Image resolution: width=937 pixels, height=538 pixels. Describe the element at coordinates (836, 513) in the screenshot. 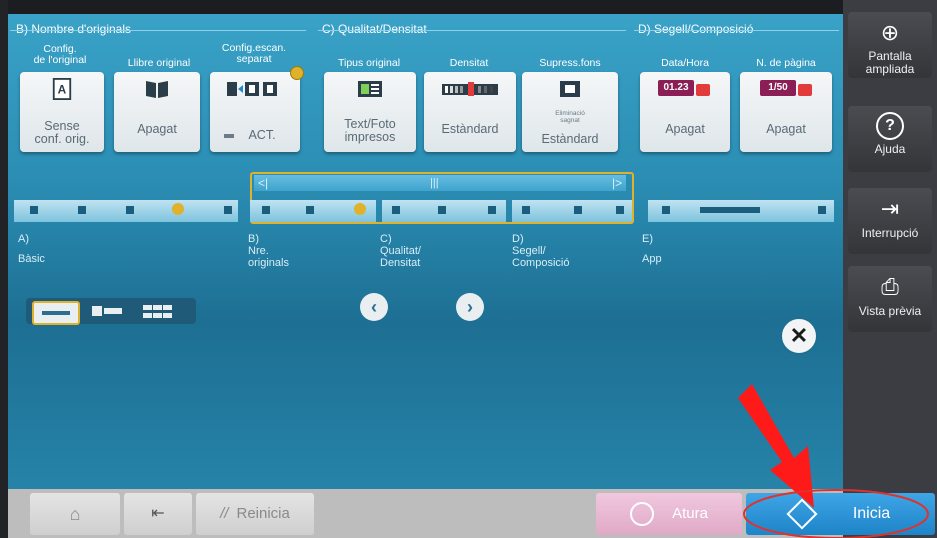

I see `red-circle-annotation` at that location.